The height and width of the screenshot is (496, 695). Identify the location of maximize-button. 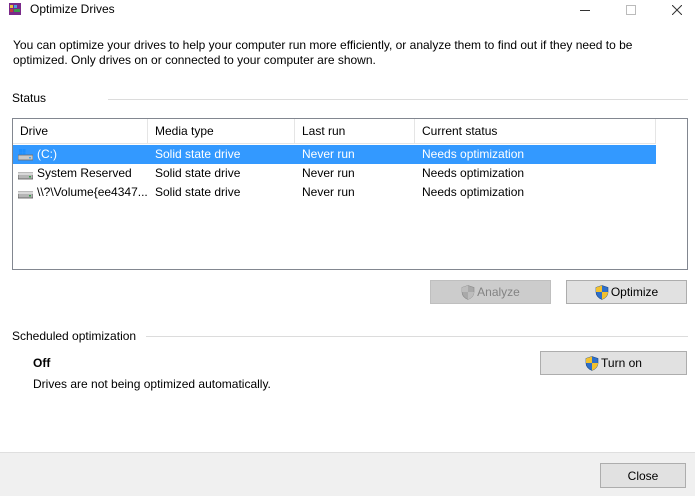
(631, 10).